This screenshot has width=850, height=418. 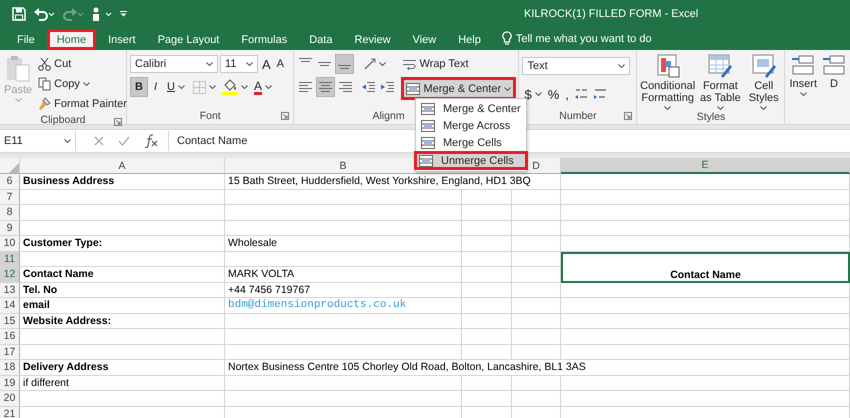 What do you see at coordinates (174, 64) in the screenshot?
I see `font-name-field: Calibri` at bounding box center [174, 64].